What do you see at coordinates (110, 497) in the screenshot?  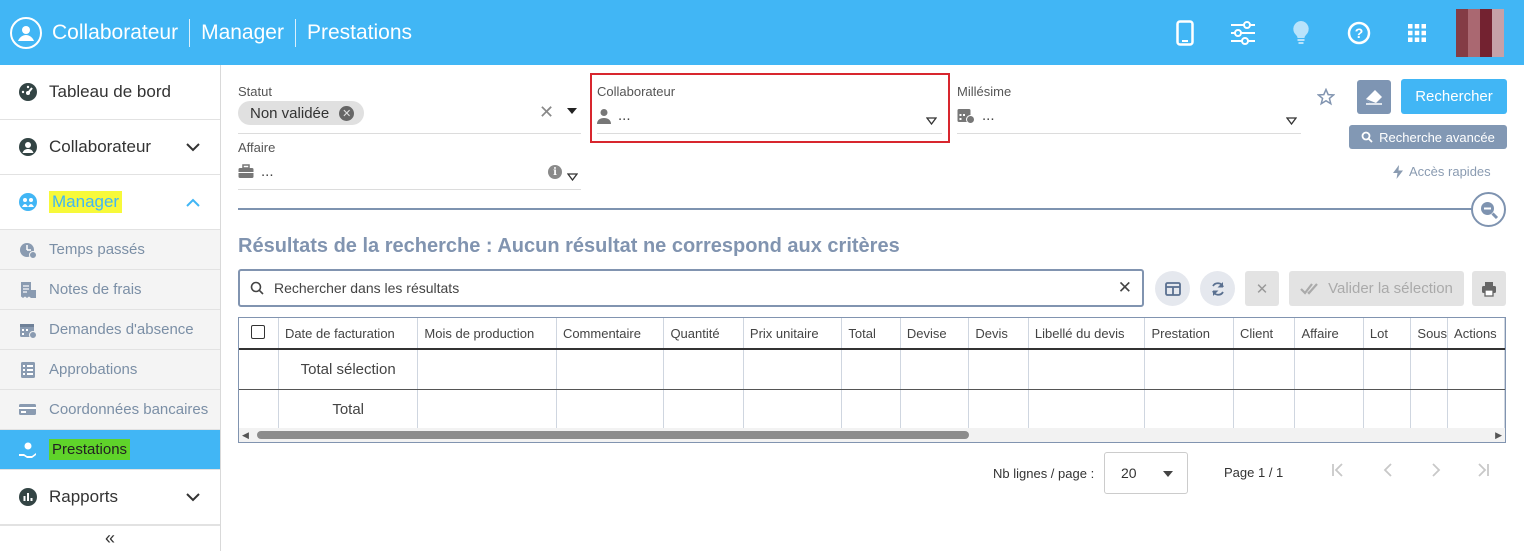 I see `sidebar-item-rapports: Rapports` at bounding box center [110, 497].